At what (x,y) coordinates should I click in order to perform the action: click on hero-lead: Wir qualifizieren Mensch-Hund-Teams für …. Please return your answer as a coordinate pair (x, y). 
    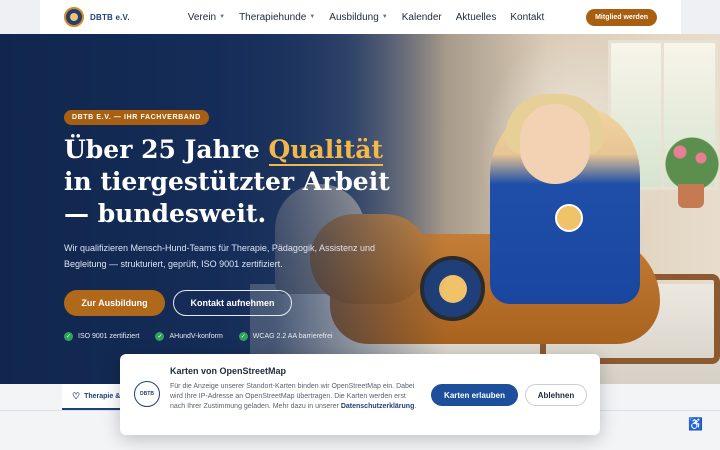
    Looking at the image, I should click on (219, 256).